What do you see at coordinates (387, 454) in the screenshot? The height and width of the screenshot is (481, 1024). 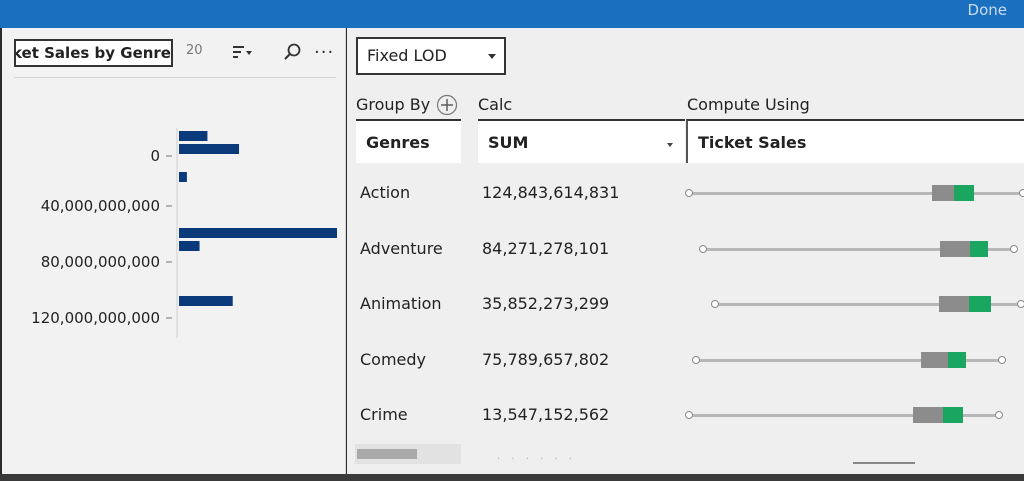 I see `scrollbar-thumb` at bounding box center [387, 454].